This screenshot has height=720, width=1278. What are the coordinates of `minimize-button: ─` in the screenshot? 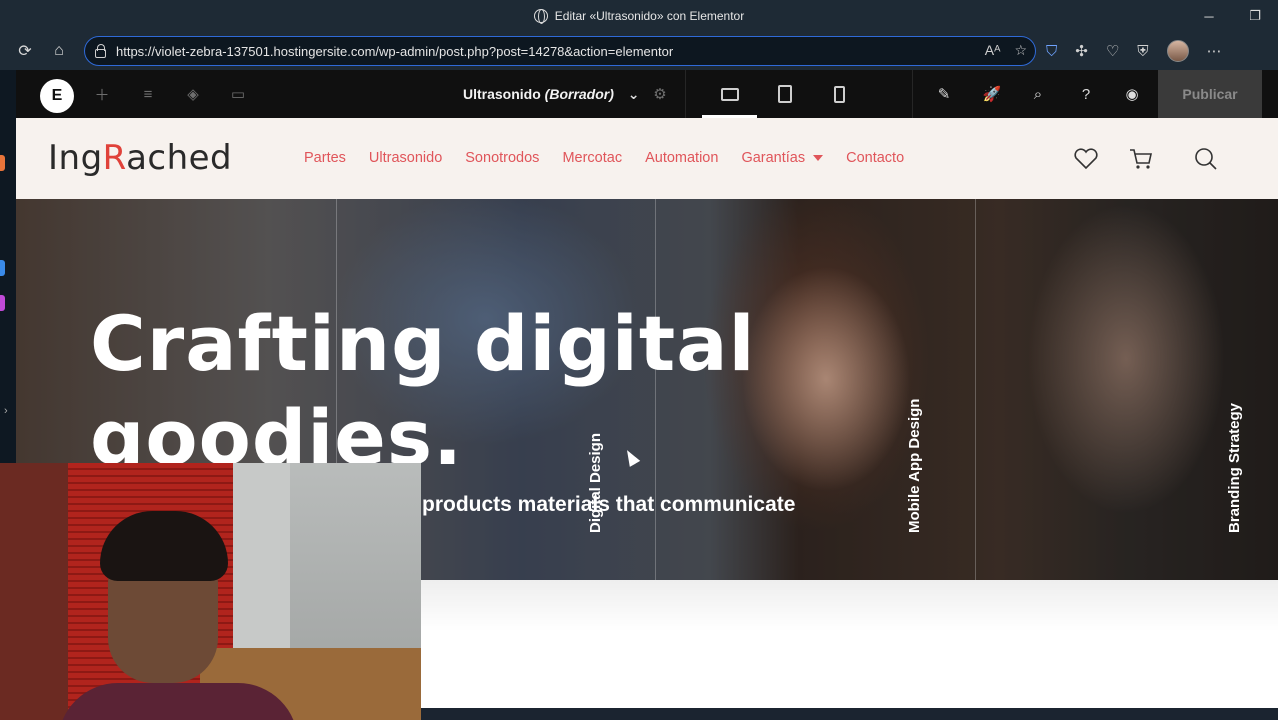 It's located at (1209, 16).